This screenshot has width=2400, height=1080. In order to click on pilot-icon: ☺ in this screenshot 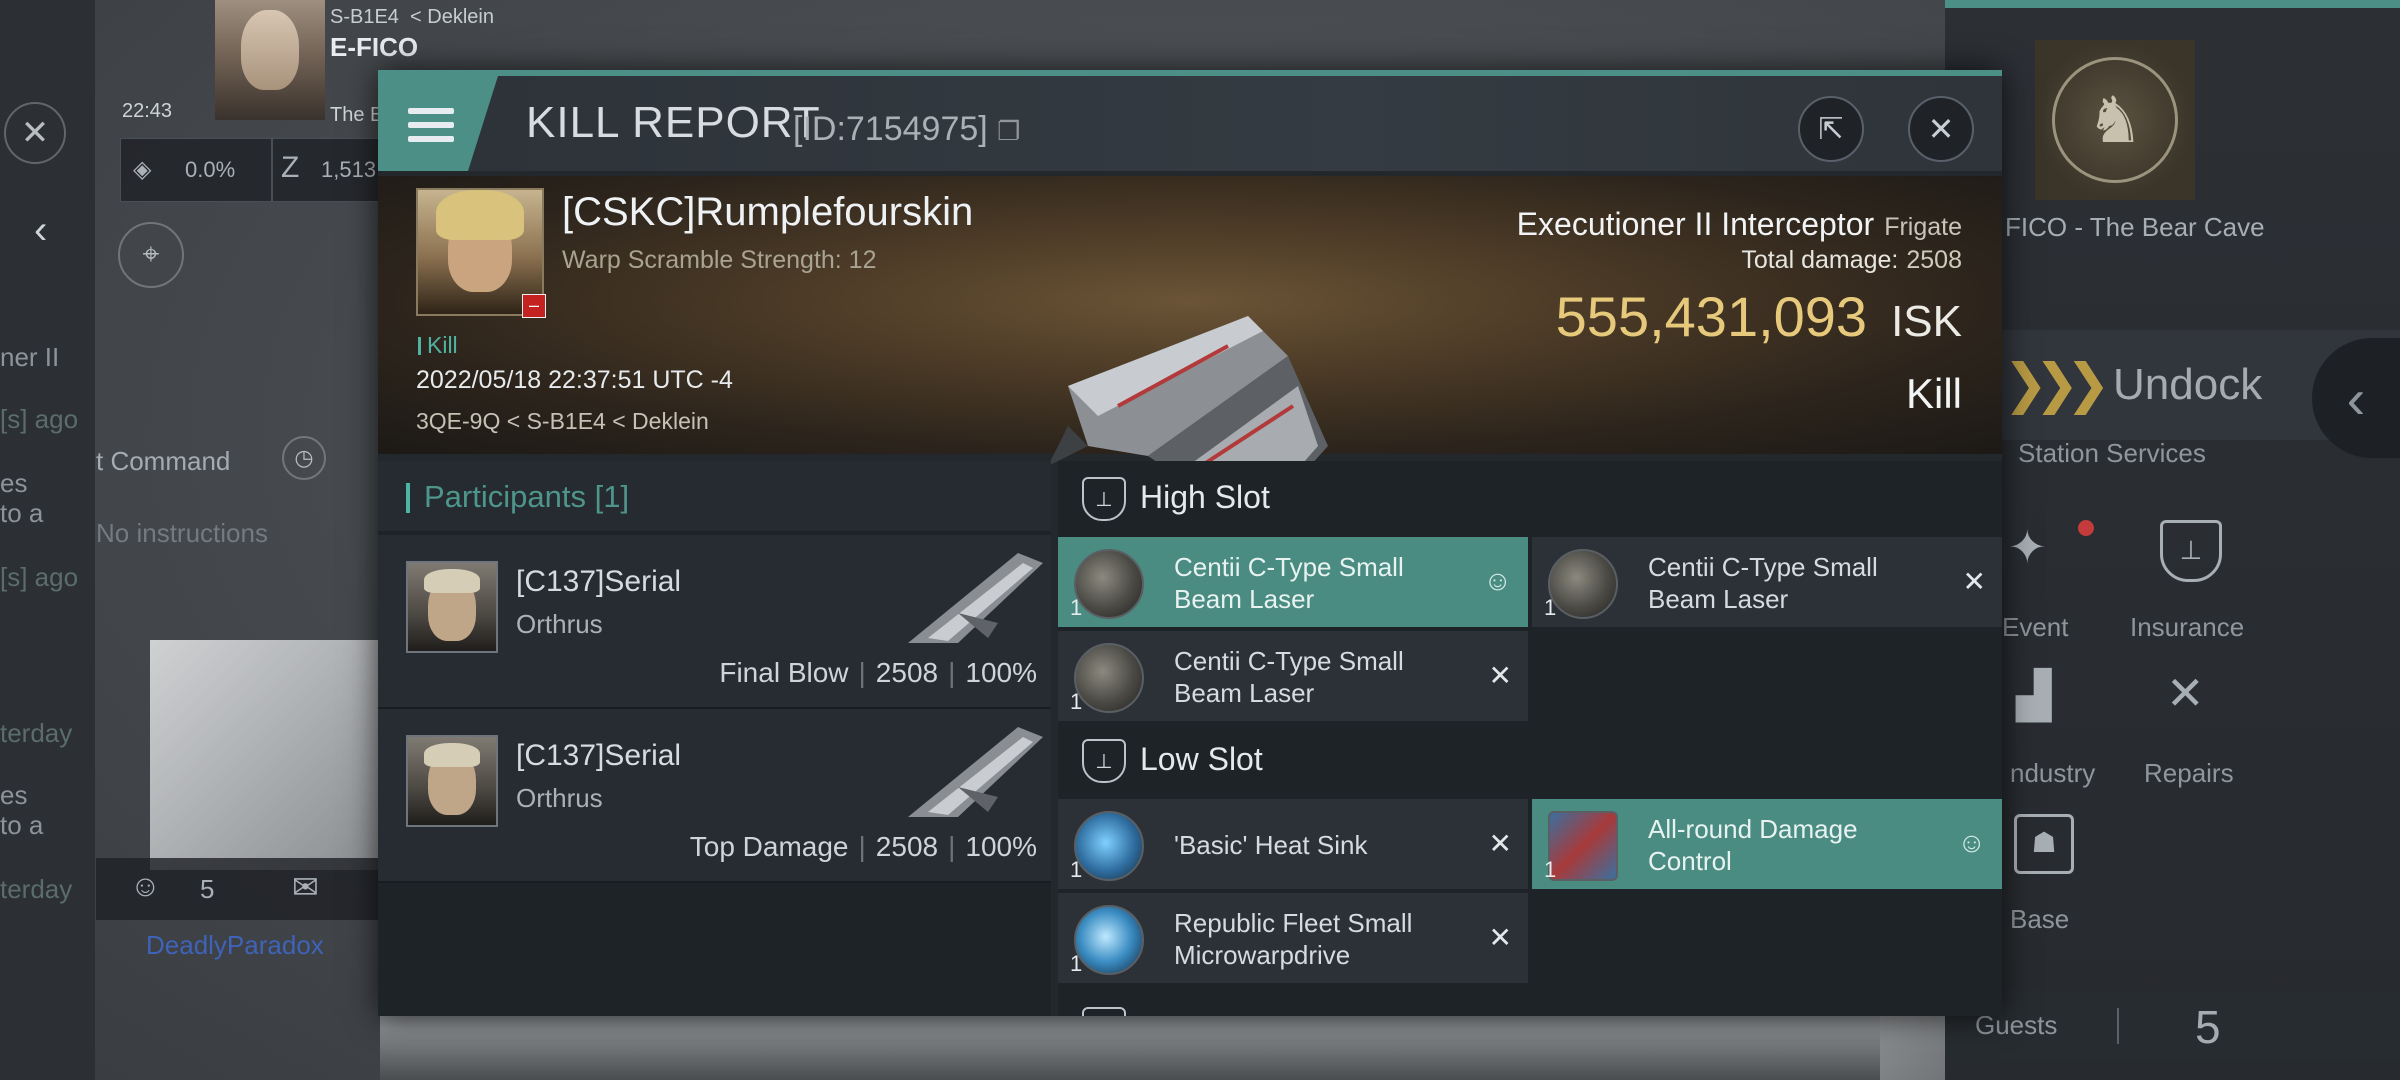, I will do `click(1971, 842)`.